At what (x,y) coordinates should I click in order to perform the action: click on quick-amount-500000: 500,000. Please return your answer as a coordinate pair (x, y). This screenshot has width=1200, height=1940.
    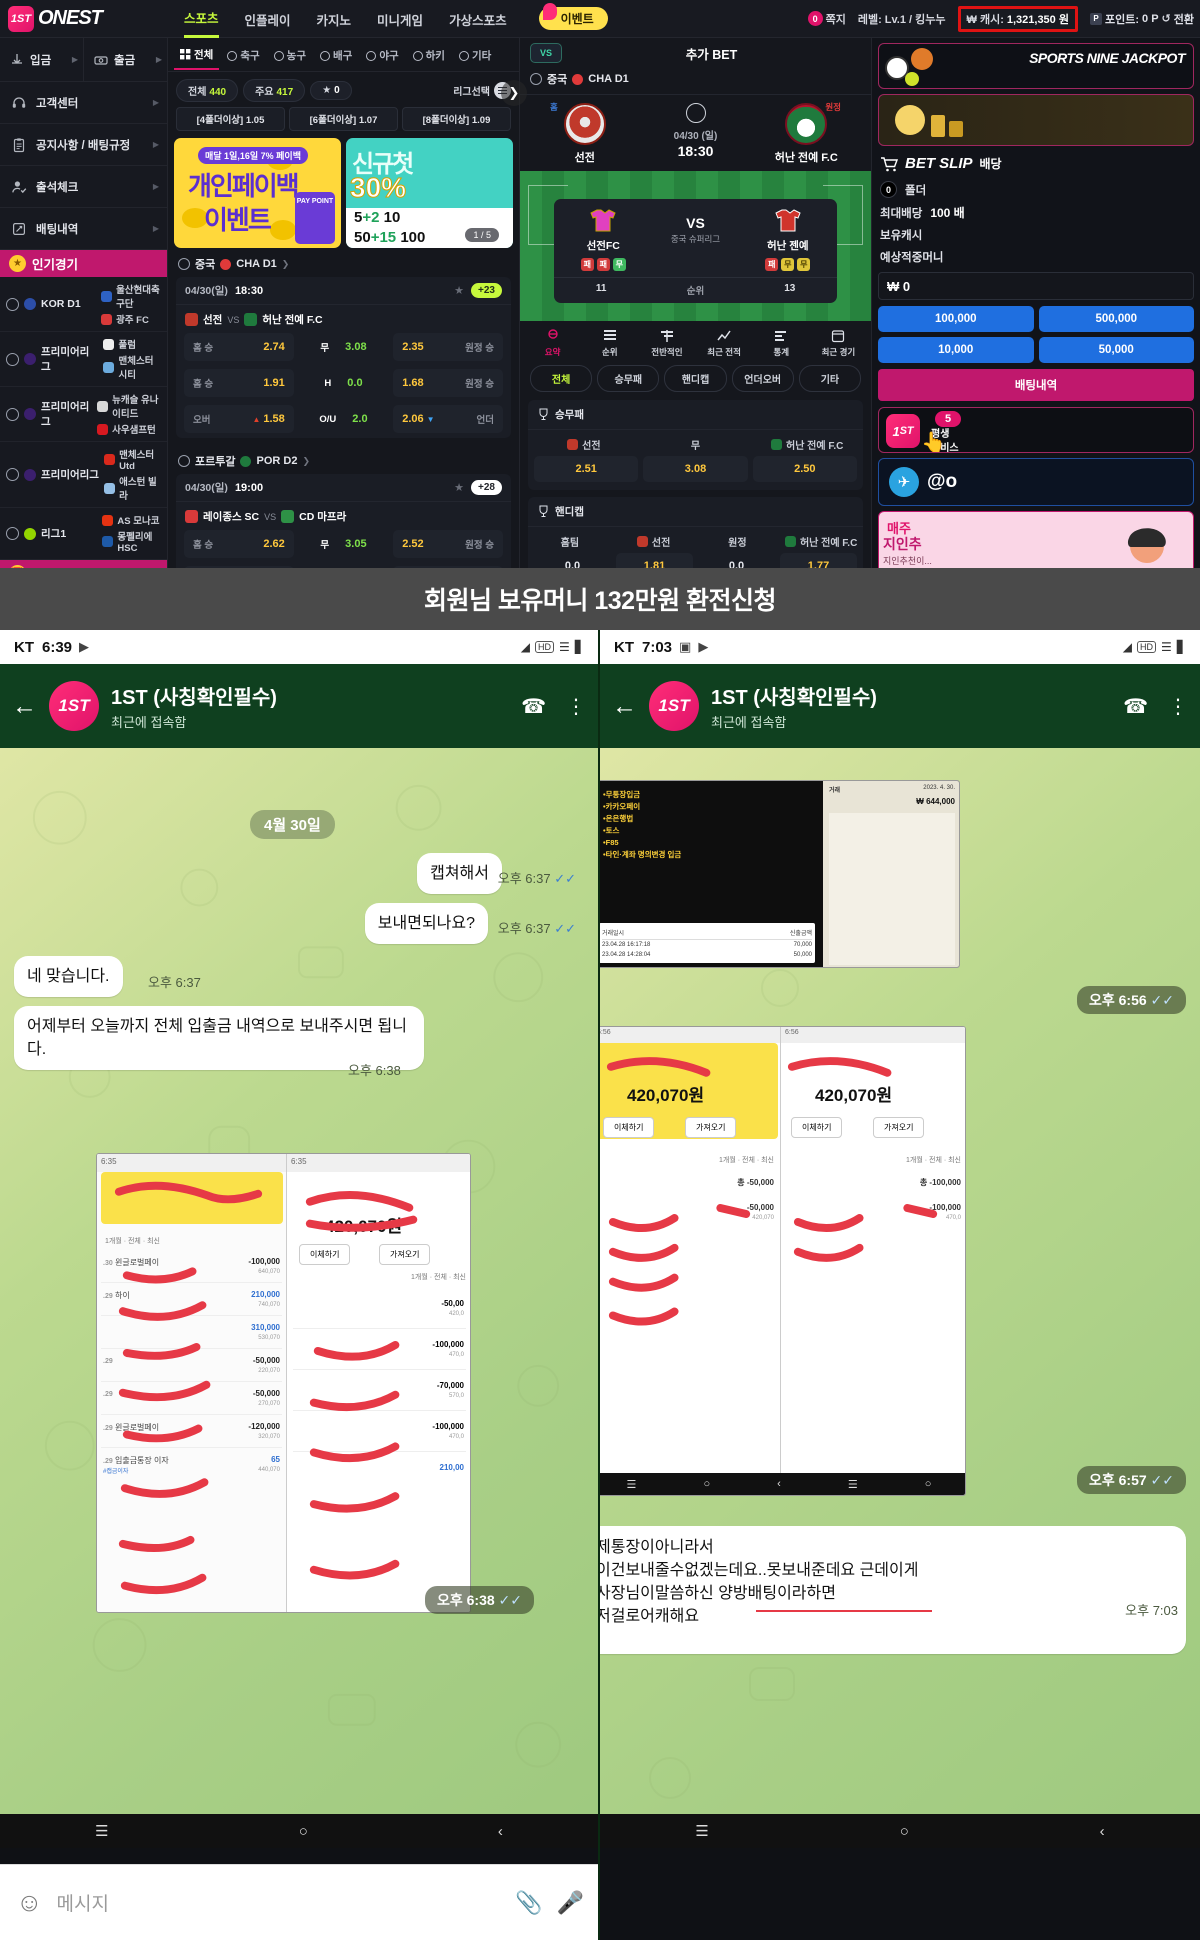
    Looking at the image, I should click on (1116, 319).